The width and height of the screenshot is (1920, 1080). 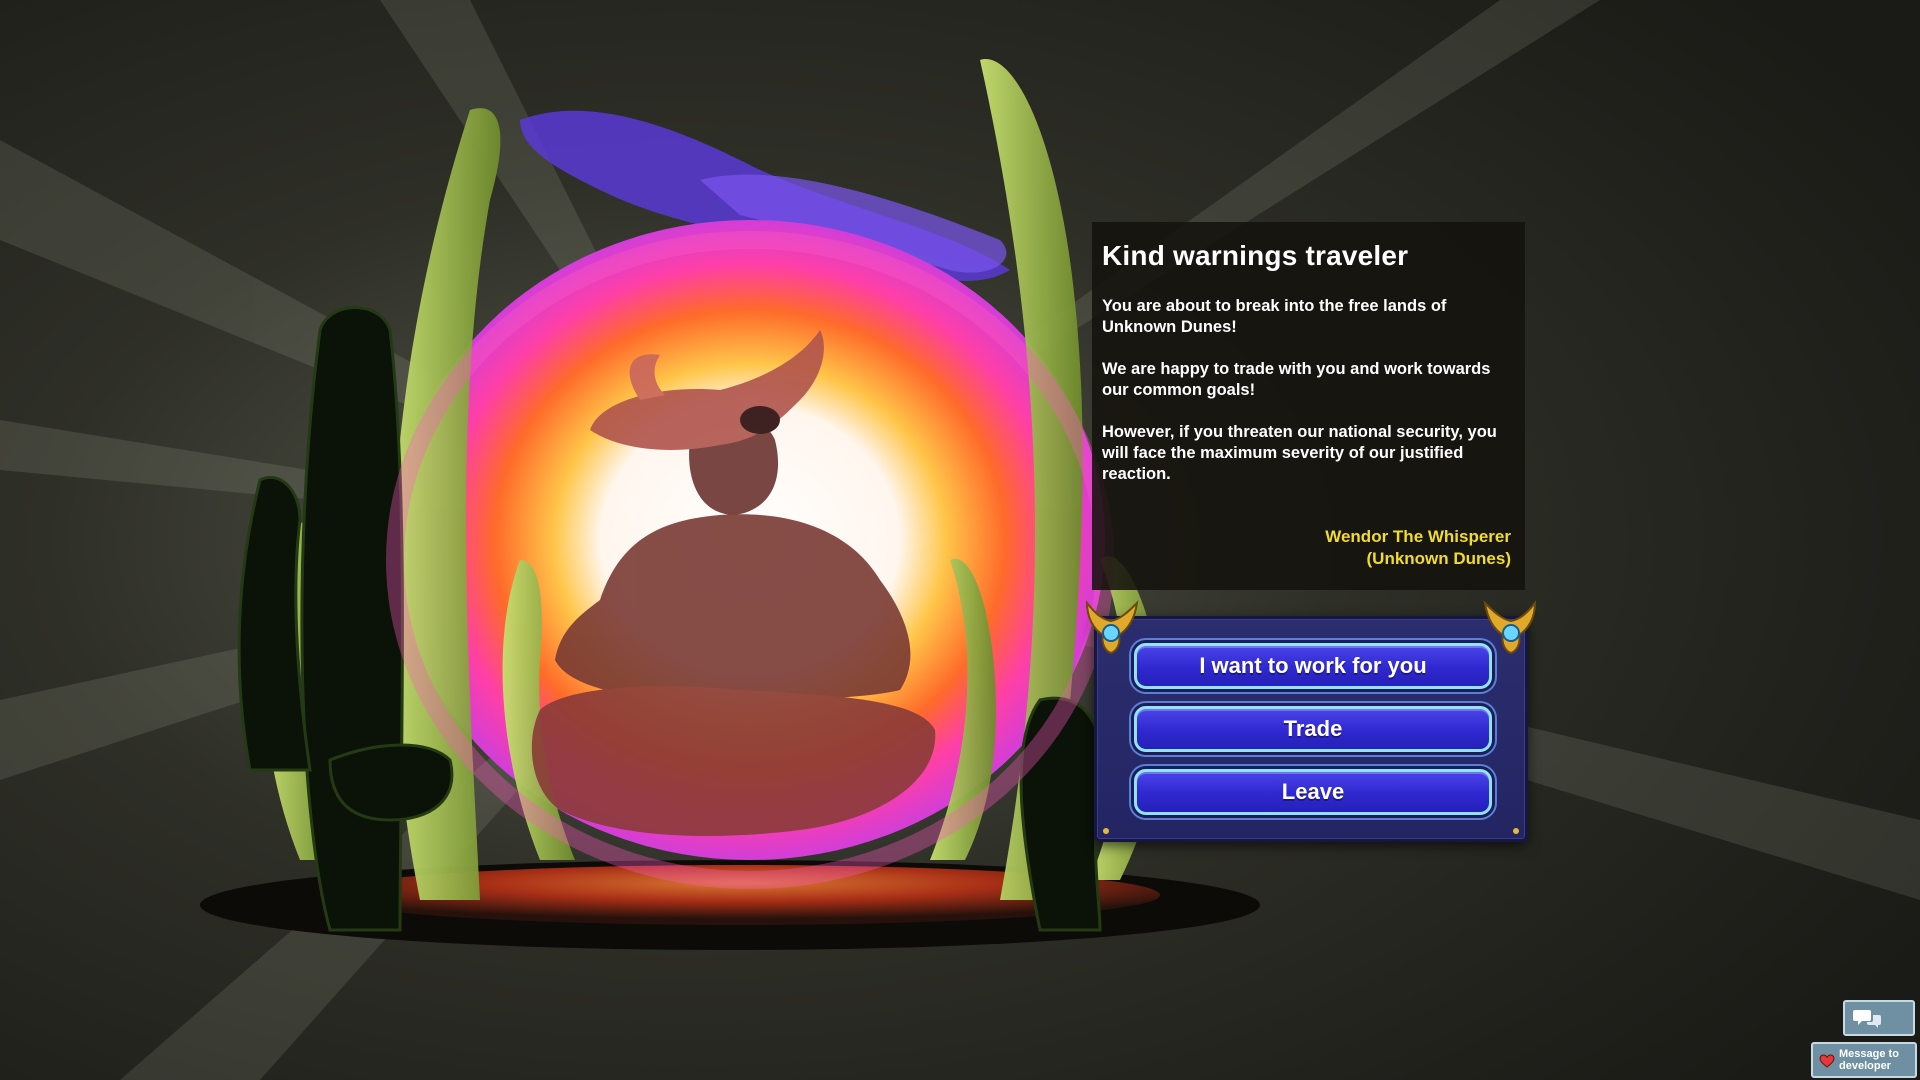 I want to click on trade-button: Trade, so click(x=1313, y=729).